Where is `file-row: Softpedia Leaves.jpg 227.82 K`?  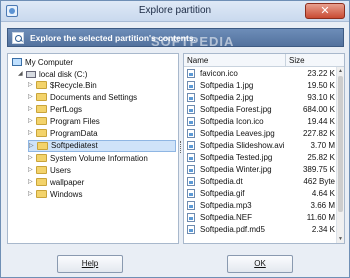
file-row: Softpedia Leaves.jpg 227.82 K is located at coordinates (260, 133).